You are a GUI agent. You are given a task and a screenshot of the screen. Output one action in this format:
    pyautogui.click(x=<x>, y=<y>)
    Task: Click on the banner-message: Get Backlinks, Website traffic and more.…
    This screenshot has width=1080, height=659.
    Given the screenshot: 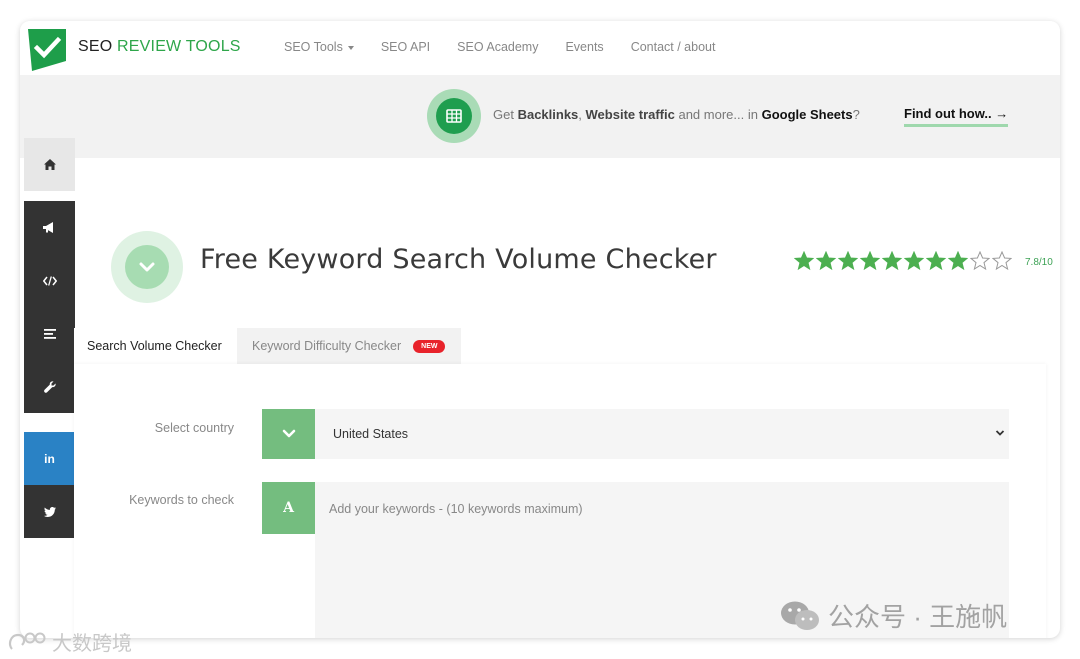 What is the action you would take?
    pyautogui.click(x=676, y=114)
    